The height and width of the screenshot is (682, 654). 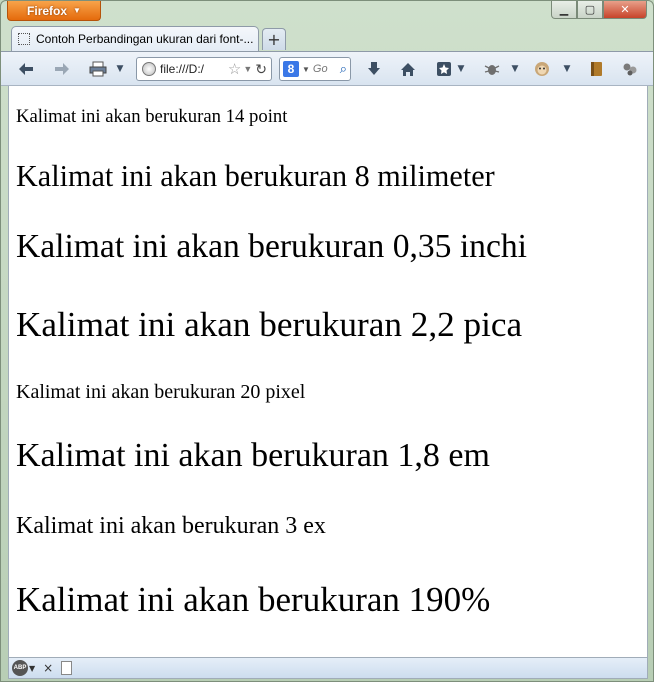 I want to click on google-icon: 8, so click(x=291, y=69).